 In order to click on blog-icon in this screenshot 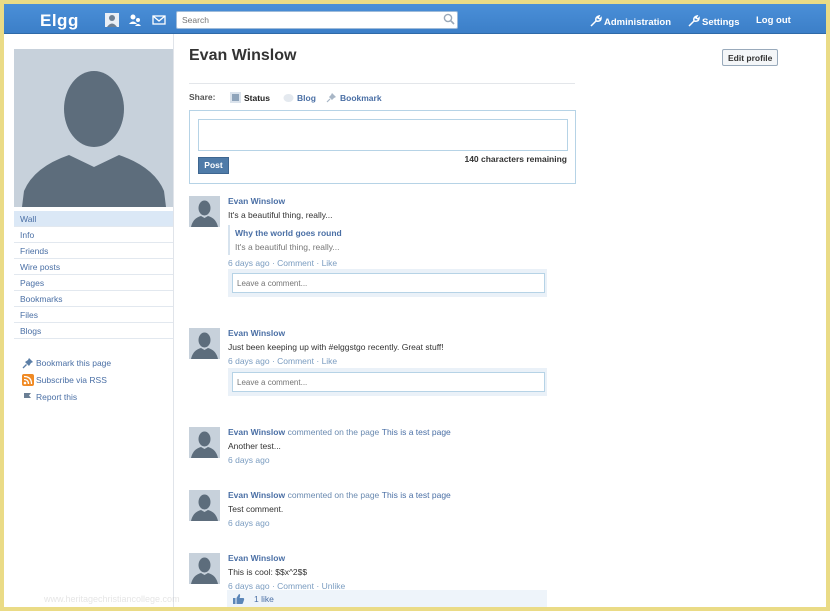, I will do `click(288, 98)`.